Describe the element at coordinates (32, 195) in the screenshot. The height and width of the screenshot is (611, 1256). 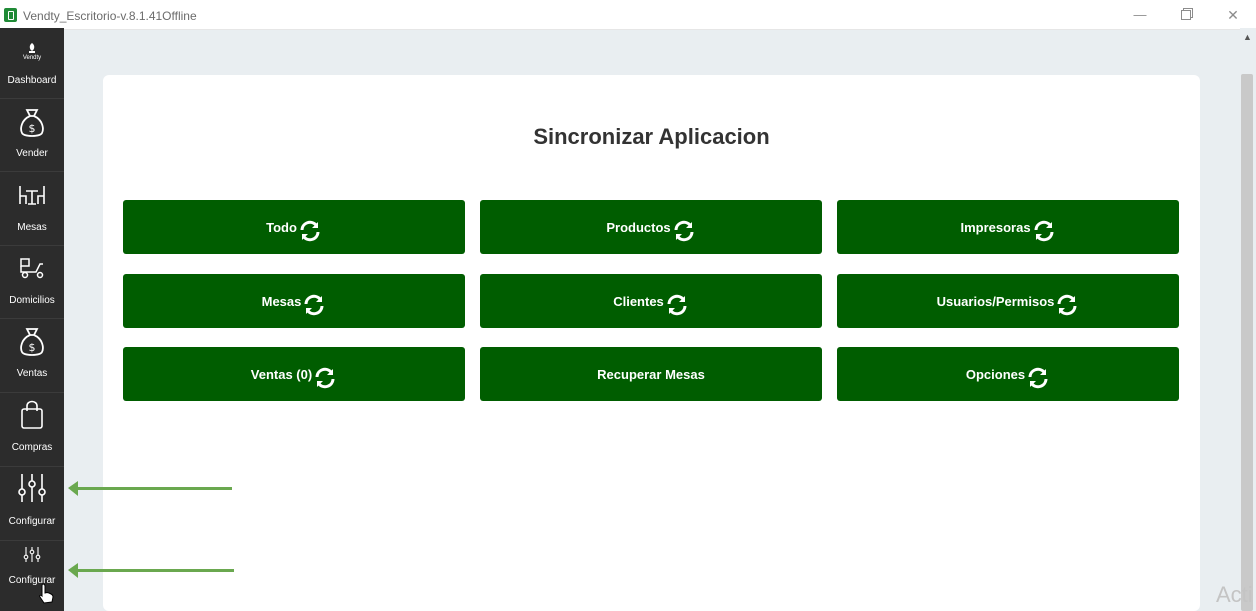
I see `tables-icon` at that location.